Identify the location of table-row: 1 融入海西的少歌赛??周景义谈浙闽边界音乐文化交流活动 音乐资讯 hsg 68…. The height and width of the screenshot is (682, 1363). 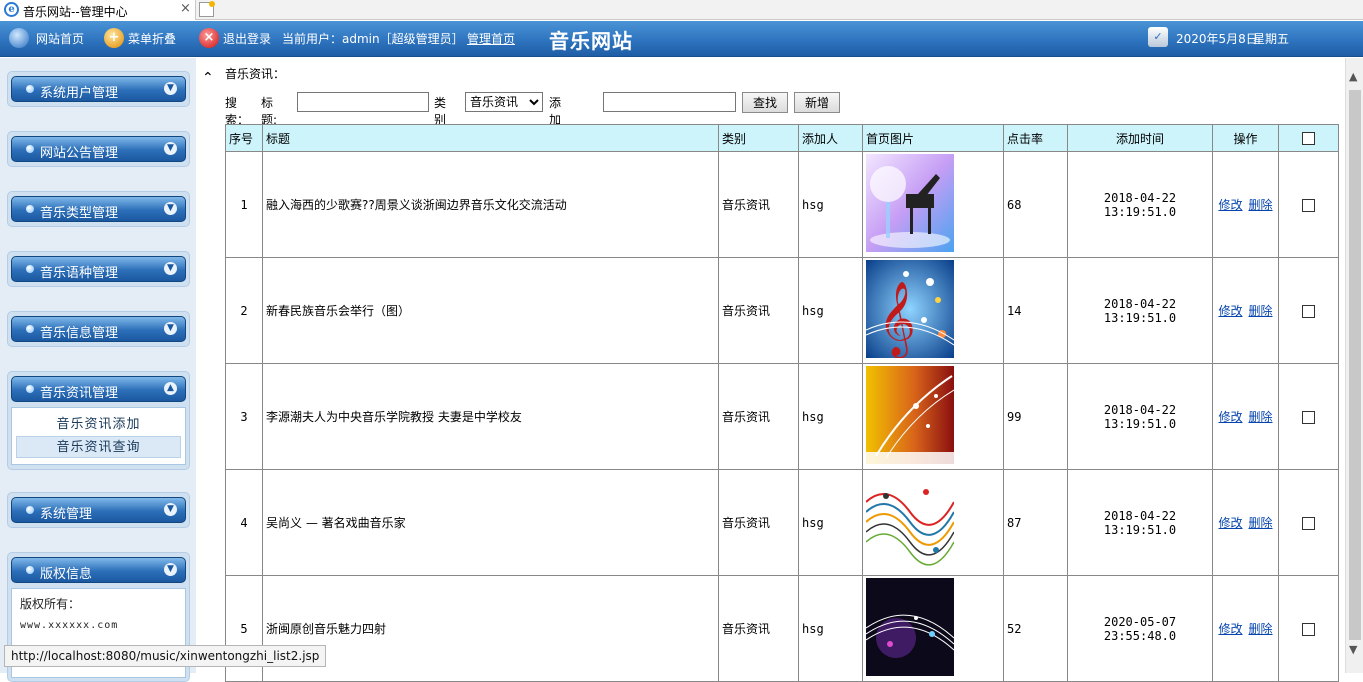
(782, 204).